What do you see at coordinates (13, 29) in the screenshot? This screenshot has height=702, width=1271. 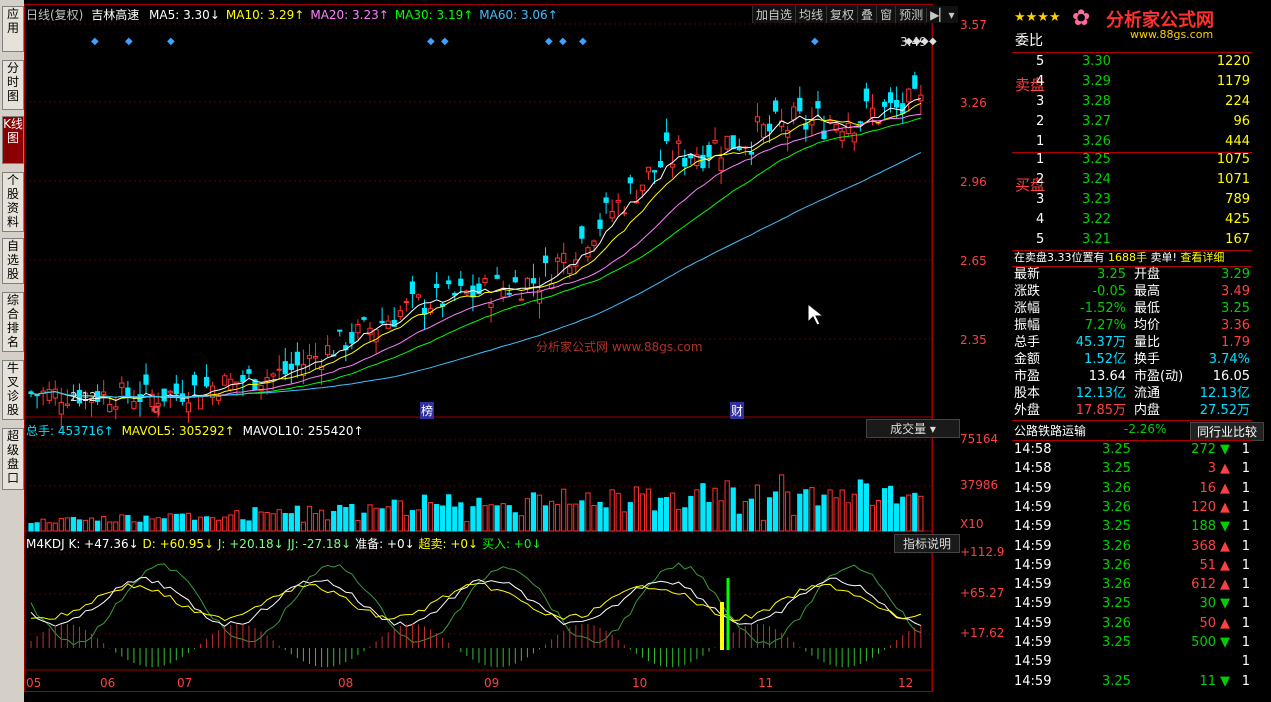 I see `tab-apps: 应用` at bounding box center [13, 29].